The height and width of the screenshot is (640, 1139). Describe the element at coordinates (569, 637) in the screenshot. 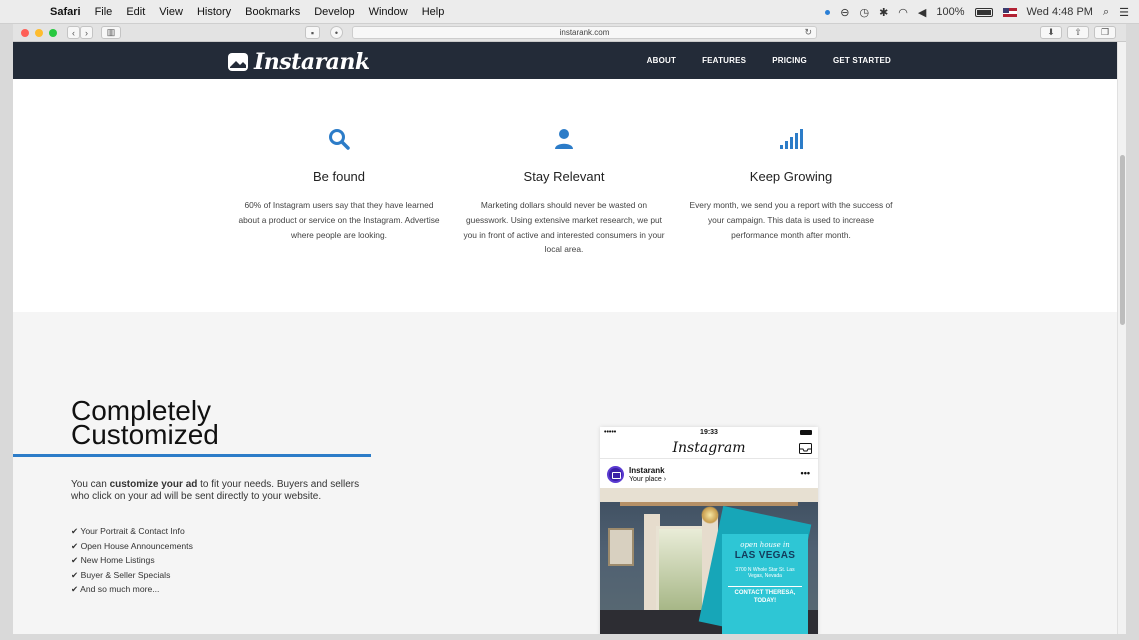

I see `window-bottom-edge` at that location.